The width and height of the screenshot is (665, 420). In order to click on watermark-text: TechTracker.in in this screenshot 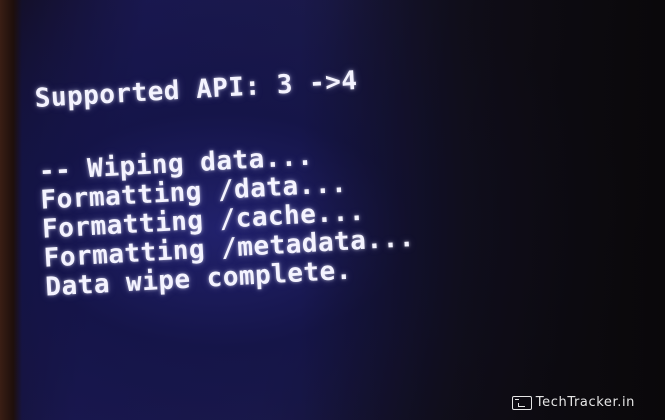, I will do `click(585, 402)`.